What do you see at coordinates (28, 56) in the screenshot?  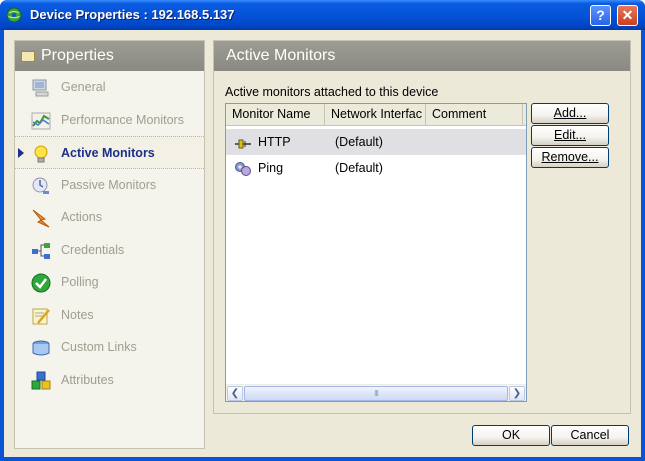 I see `folder-icon` at bounding box center [28, 56].